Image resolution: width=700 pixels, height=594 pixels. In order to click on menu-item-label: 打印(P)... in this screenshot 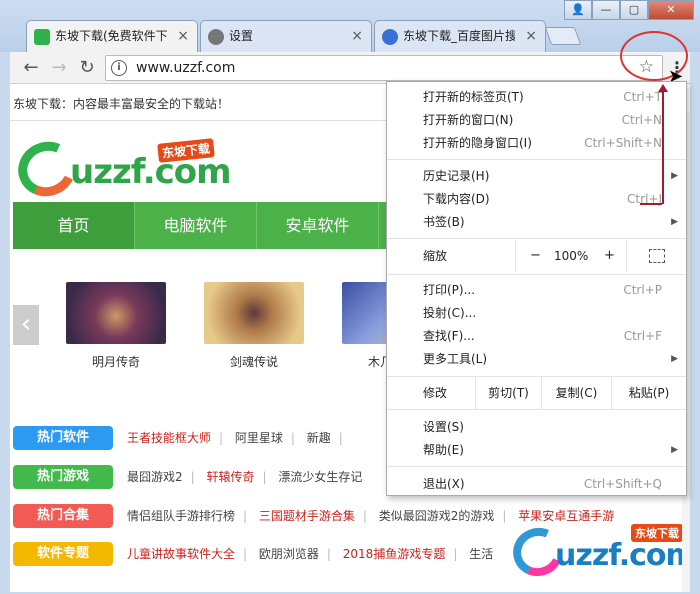, I will do `click(449, 290)`.